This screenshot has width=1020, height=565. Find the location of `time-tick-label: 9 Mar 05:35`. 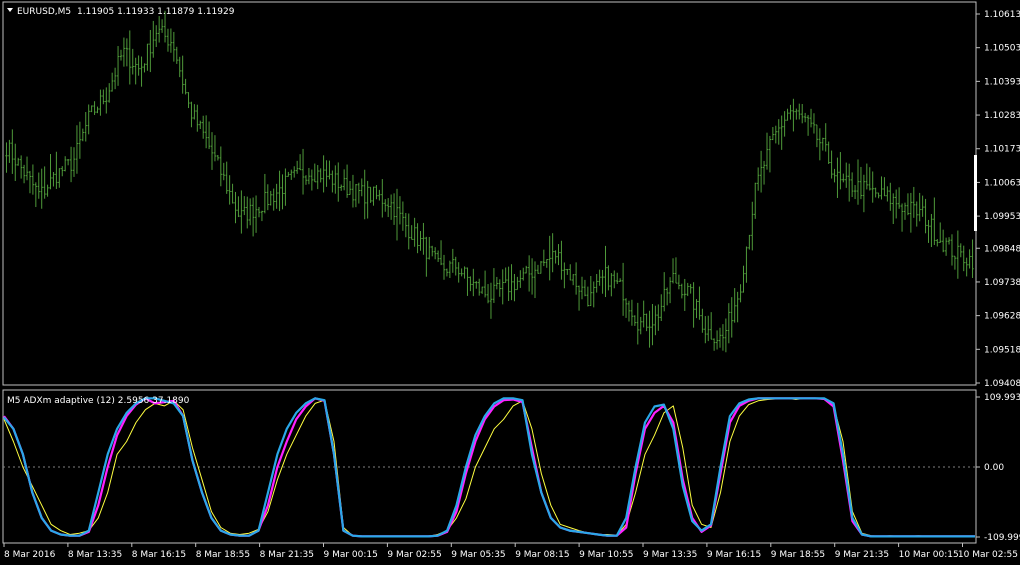

time-tick-label: 9 Mar 05:35 is located at coordinates (478, 555).